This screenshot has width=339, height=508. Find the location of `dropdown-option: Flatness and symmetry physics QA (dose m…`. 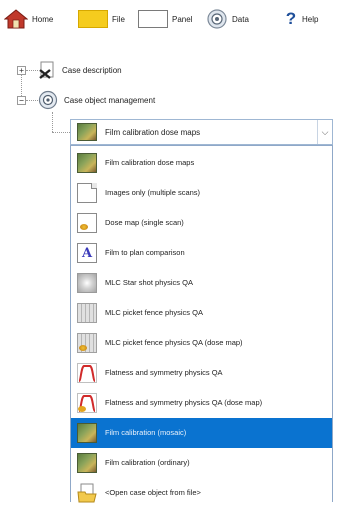

dropdown-option: Flatness and symmetry physics QA (dose m… is located at coordinates (201, 403).